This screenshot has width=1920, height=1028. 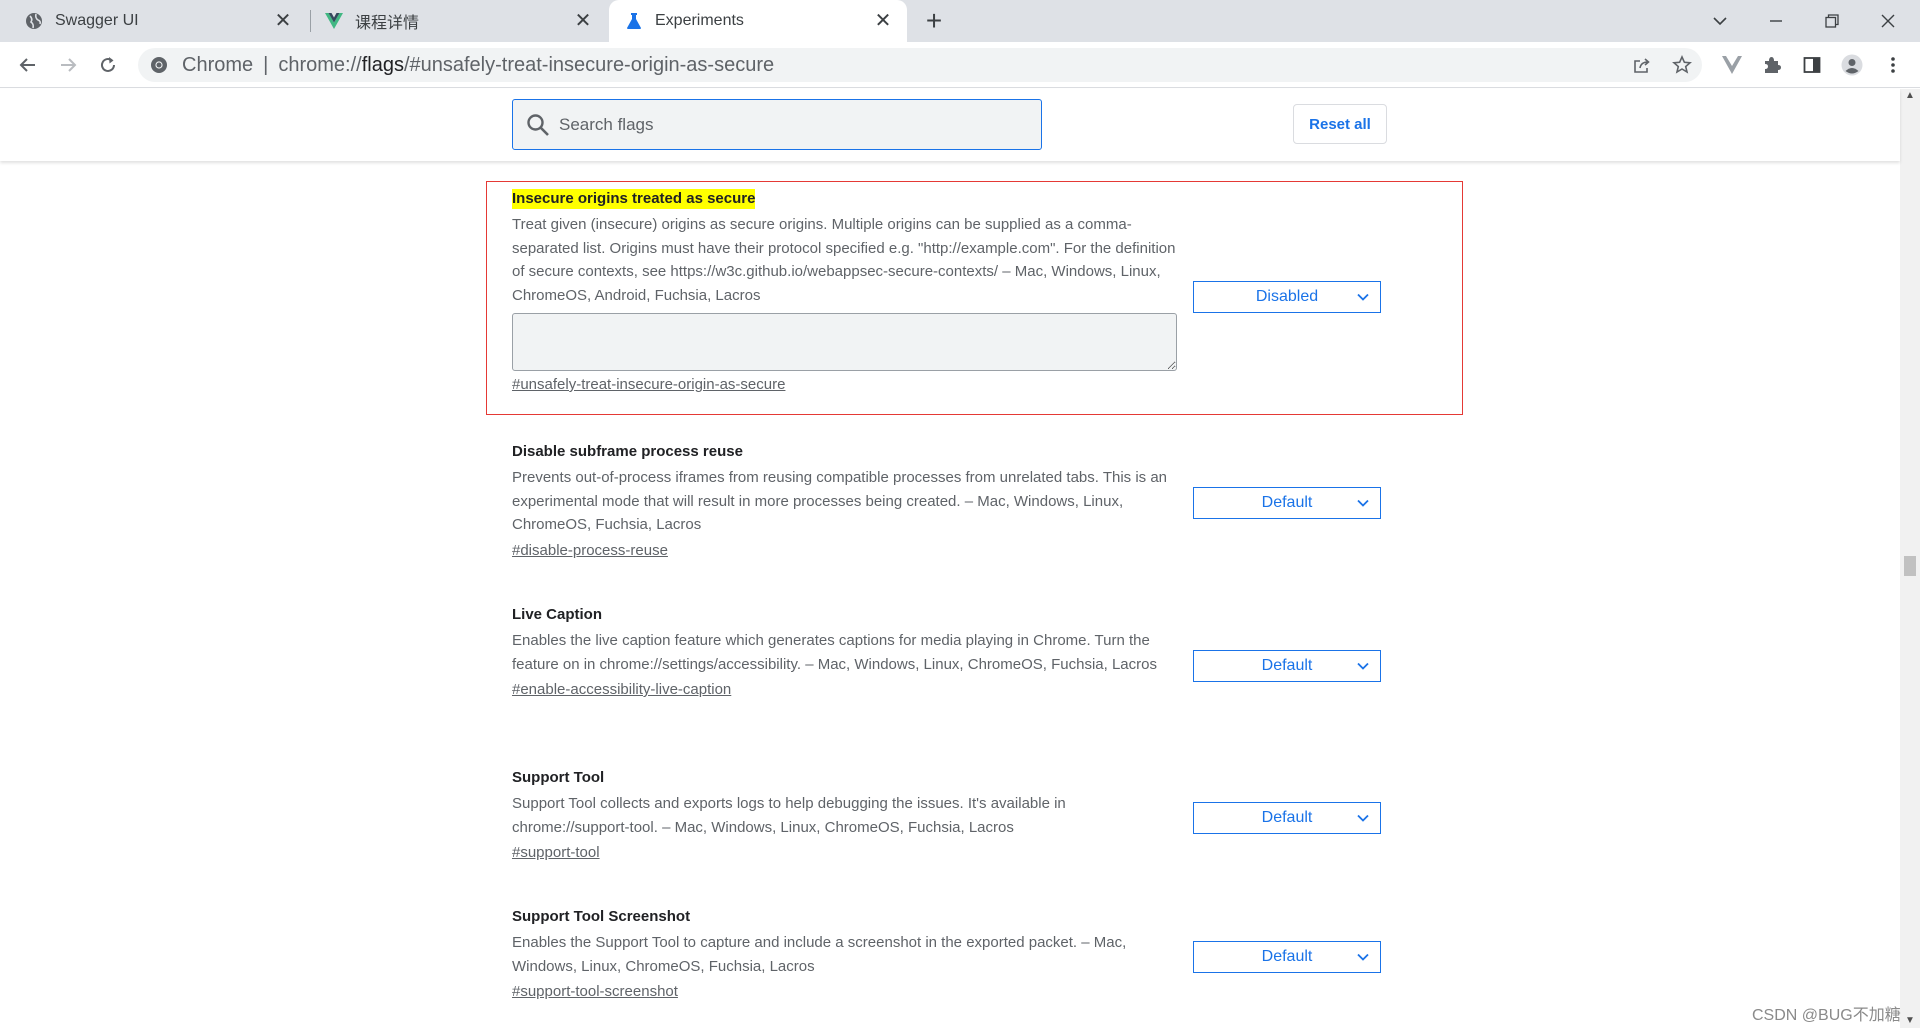 What do you see at coordinates (1910, 96) in the screenshot?
I see `scroll-up-arrow-icon: ▲` at bounding box center [1910, 96].